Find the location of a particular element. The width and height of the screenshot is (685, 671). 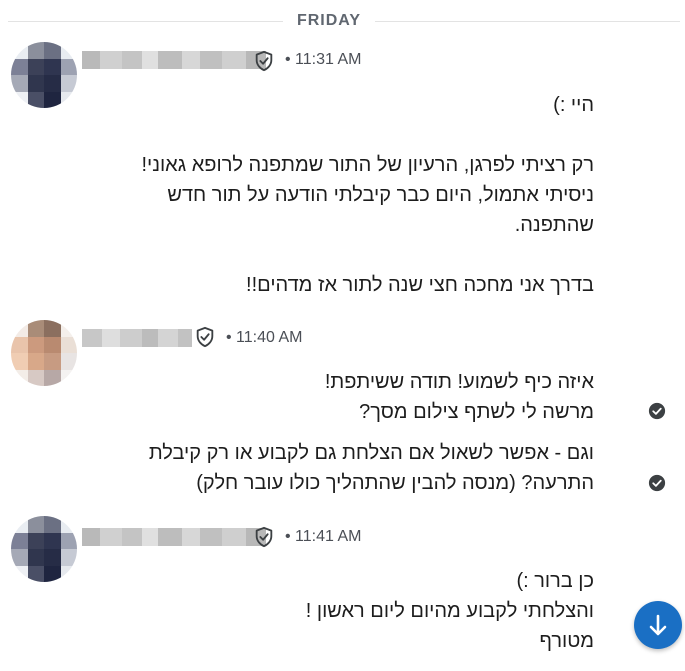

arrow-down-icon is located at coordinates (658, 625).